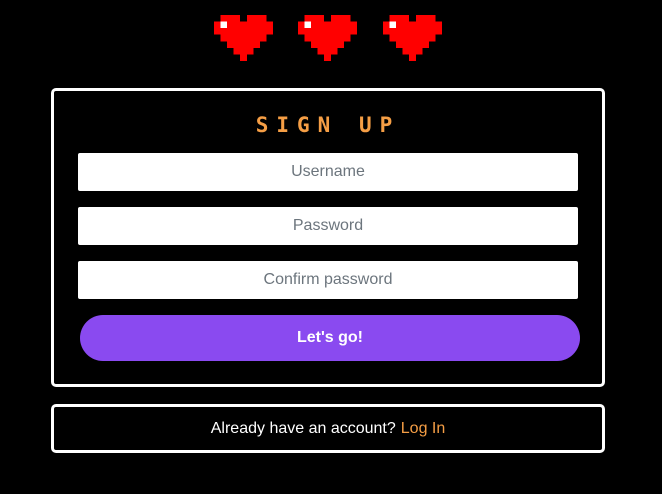 Image resolution: width=662 pixels, height=494 pixels. Describe the element at coordinates (328, 125) in the screenshot. I see `page-title: SIGN UP` at that location.